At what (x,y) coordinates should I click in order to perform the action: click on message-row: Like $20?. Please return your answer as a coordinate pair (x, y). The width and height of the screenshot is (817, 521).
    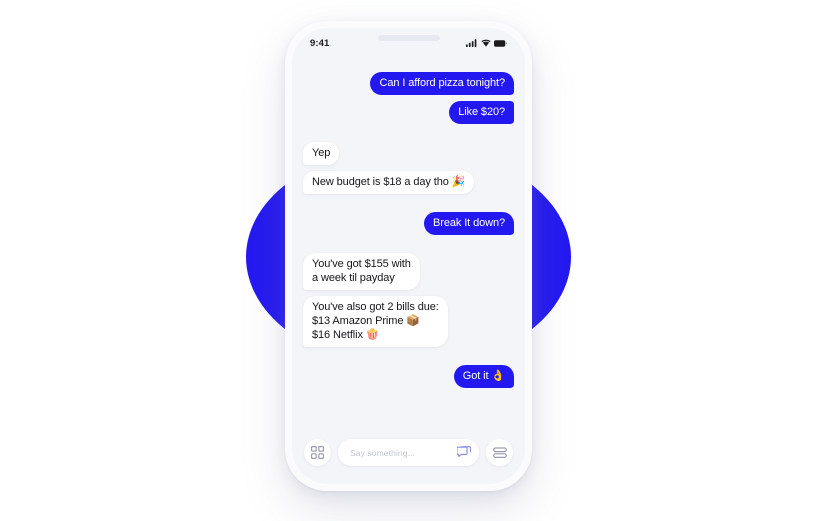
    Looking at the image, I should click on (408, 112).